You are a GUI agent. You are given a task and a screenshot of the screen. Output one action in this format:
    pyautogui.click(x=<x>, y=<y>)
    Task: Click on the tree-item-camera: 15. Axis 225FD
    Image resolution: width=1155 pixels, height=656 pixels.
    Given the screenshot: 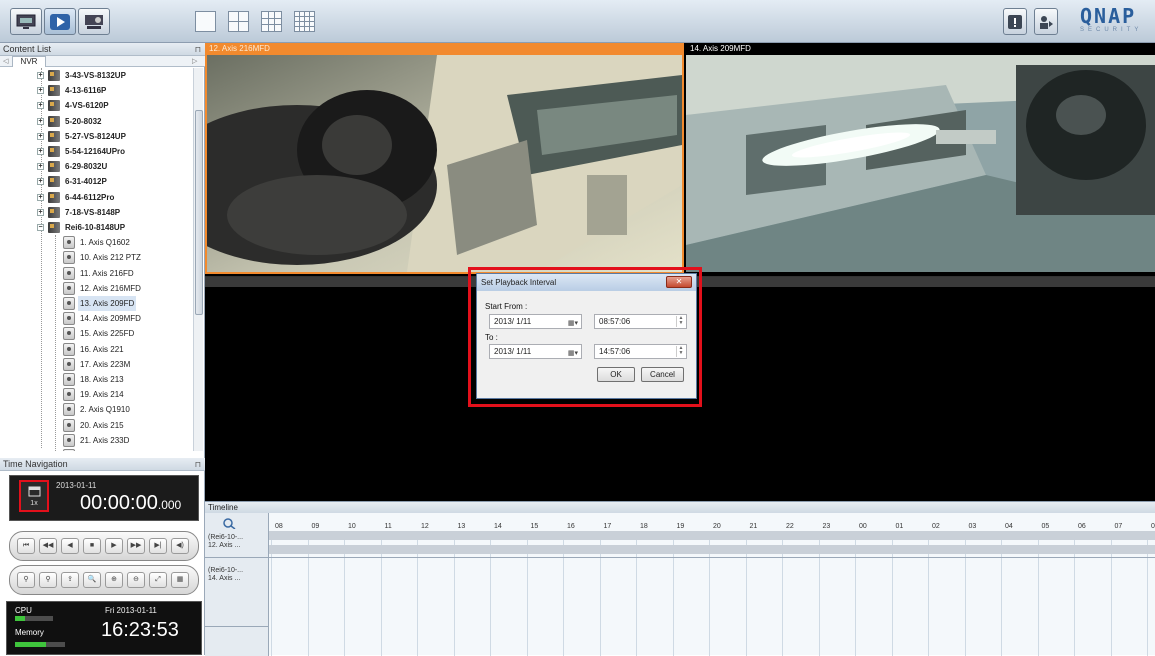 What is the action you would take?
    pyautogui.click(x=96, y=333)
    